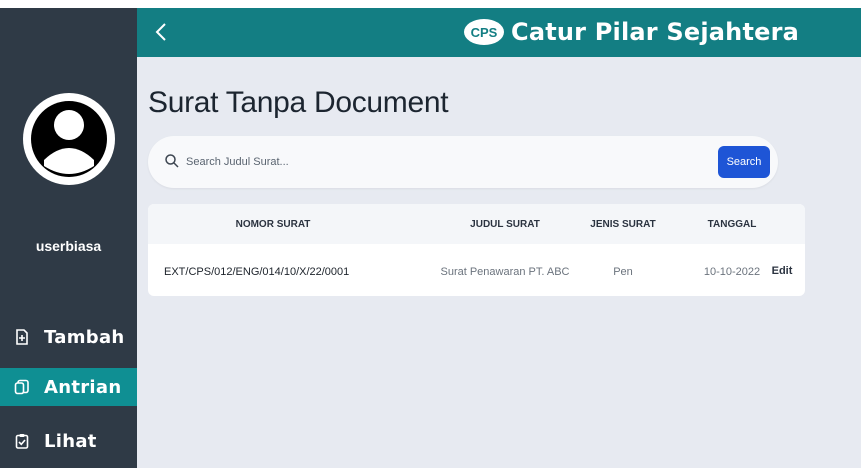  What do you see at coordinates (257, 272) in the screenshot?
I see `cell-nomor-surat: EXT/CPS/012/ENG/014/10/X/22/0001` at bounding box center [257, 272].